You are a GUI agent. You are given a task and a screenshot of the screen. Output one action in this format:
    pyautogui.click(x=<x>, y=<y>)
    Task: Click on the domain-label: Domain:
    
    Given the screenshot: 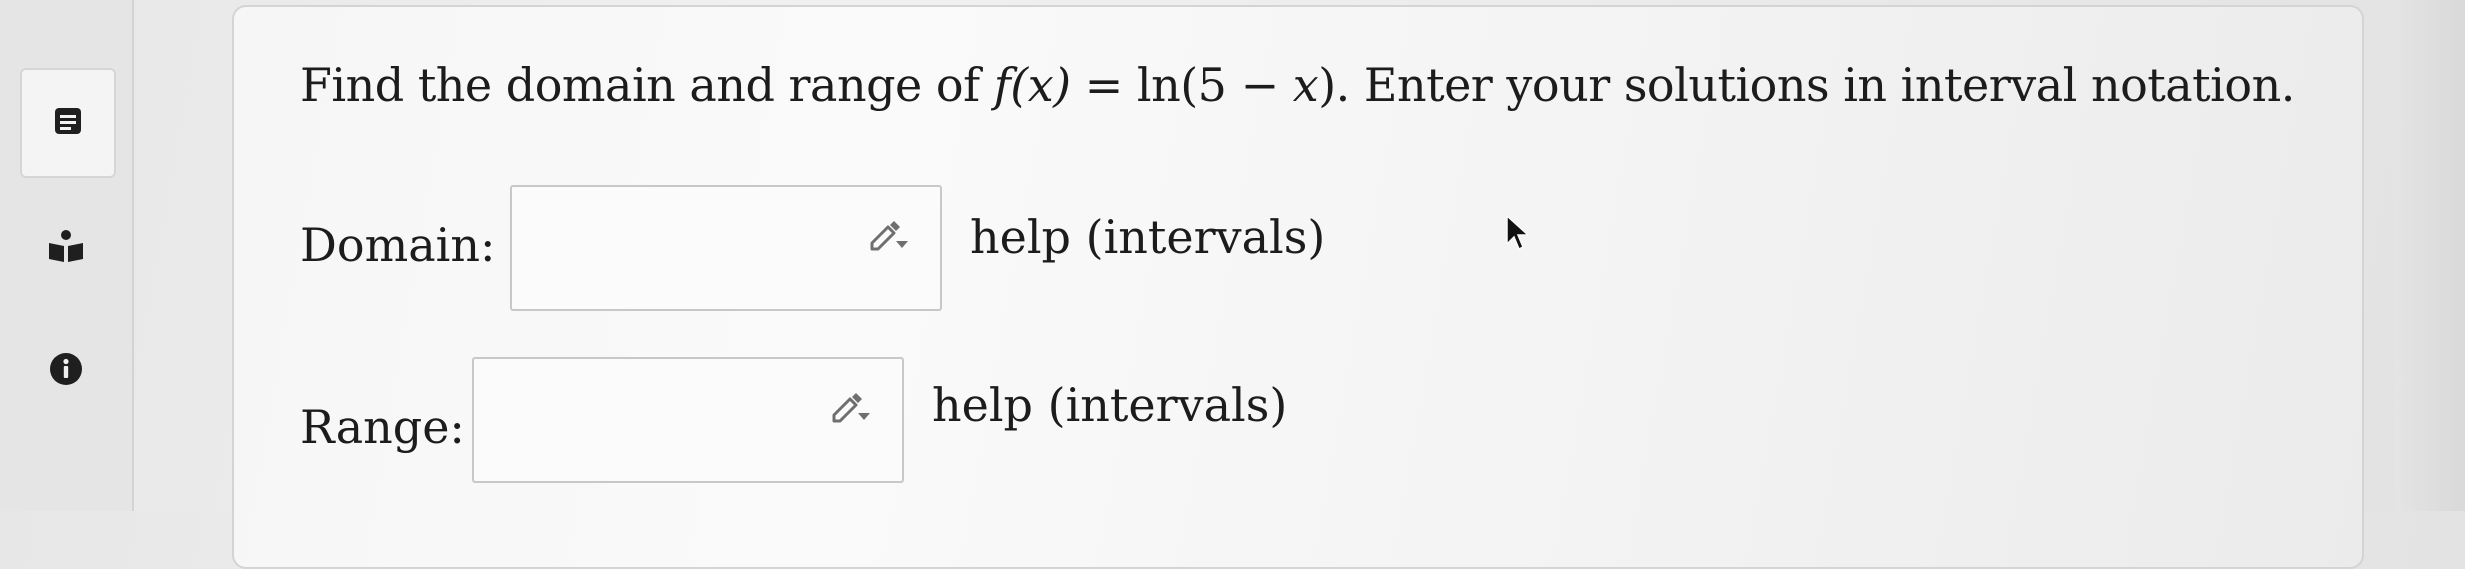 What is the action you would take?
    pyautogui.click(x=398, y=245)
    